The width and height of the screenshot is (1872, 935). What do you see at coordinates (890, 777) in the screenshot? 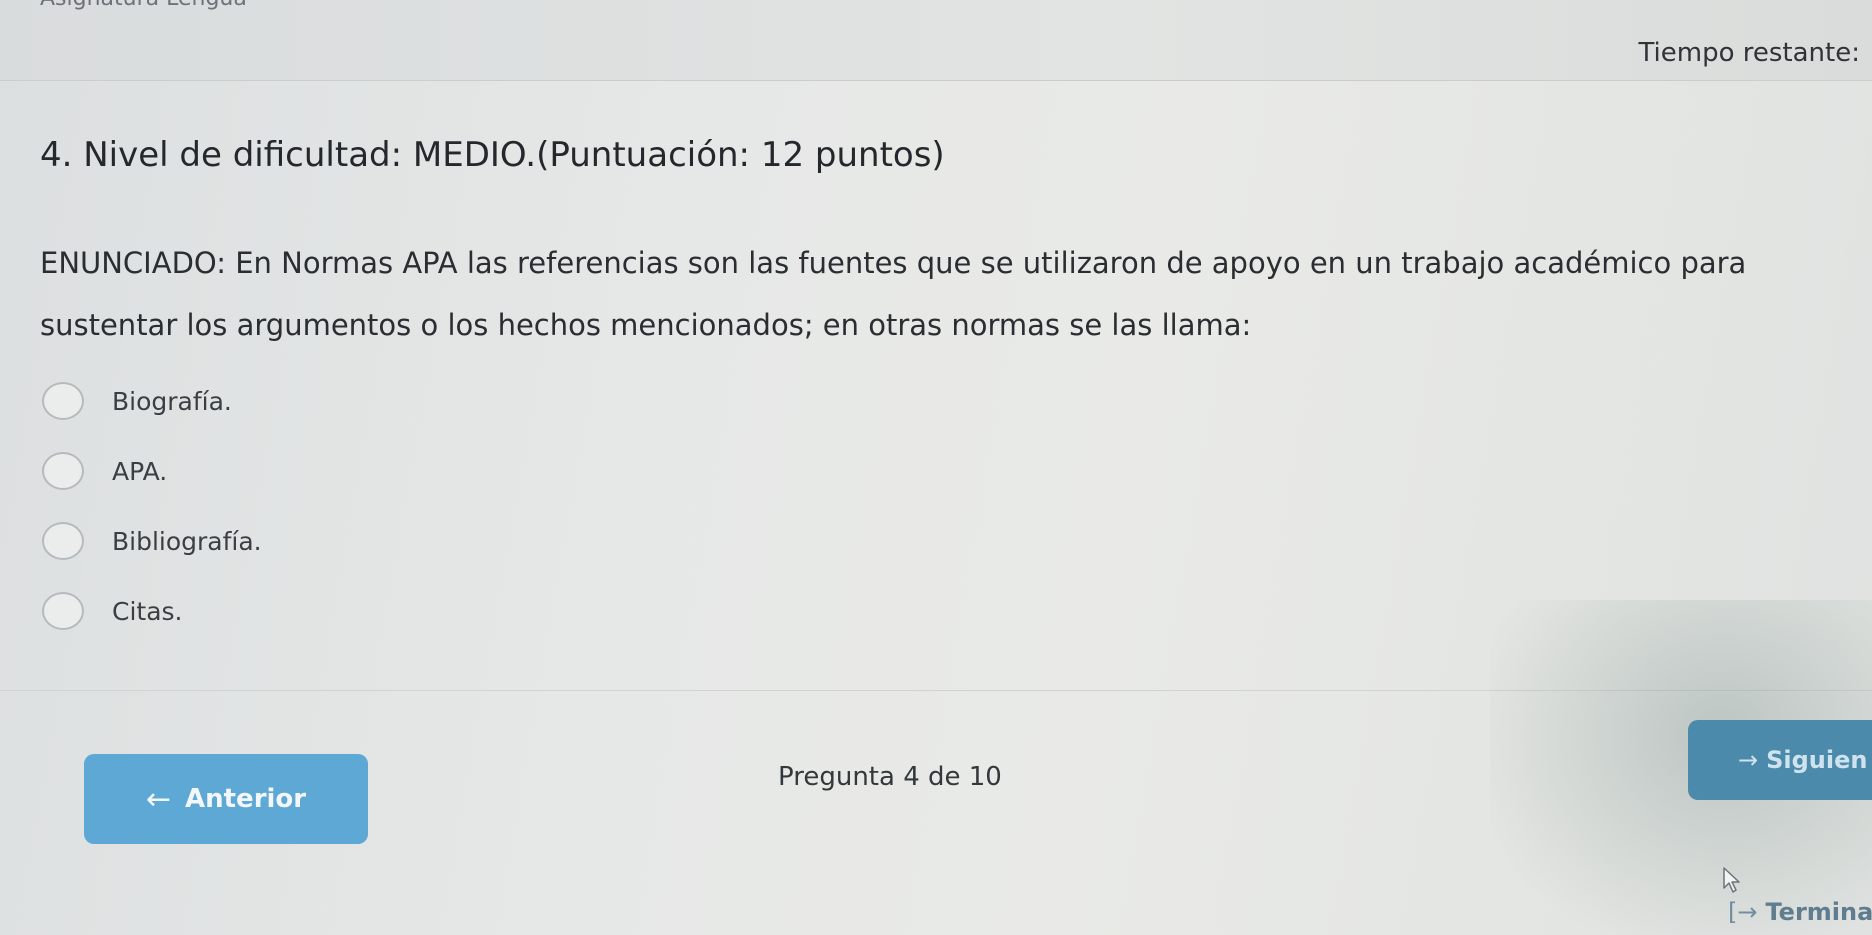
I see `question-counter: Pregunta 4 de 10` at bounding box center [890, 777].